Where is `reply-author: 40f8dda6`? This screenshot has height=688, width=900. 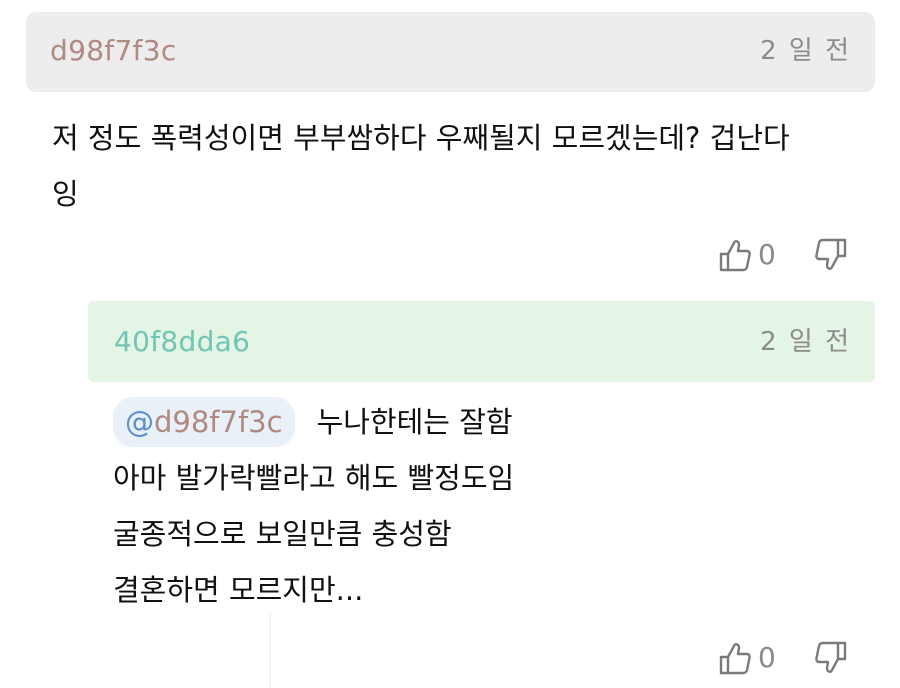 reply-author: 40f8dda6 is located at coordinates (182, 342).